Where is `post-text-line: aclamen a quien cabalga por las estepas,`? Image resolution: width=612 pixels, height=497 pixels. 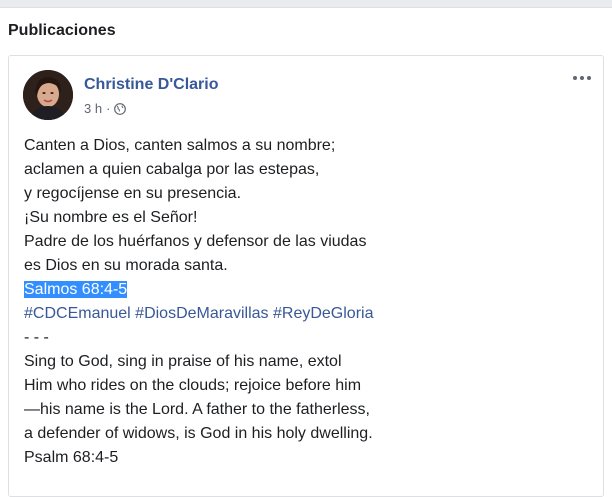 post-text-line: aclamen a quien cabalga por las estepas, is located at coordinates (172, 169).